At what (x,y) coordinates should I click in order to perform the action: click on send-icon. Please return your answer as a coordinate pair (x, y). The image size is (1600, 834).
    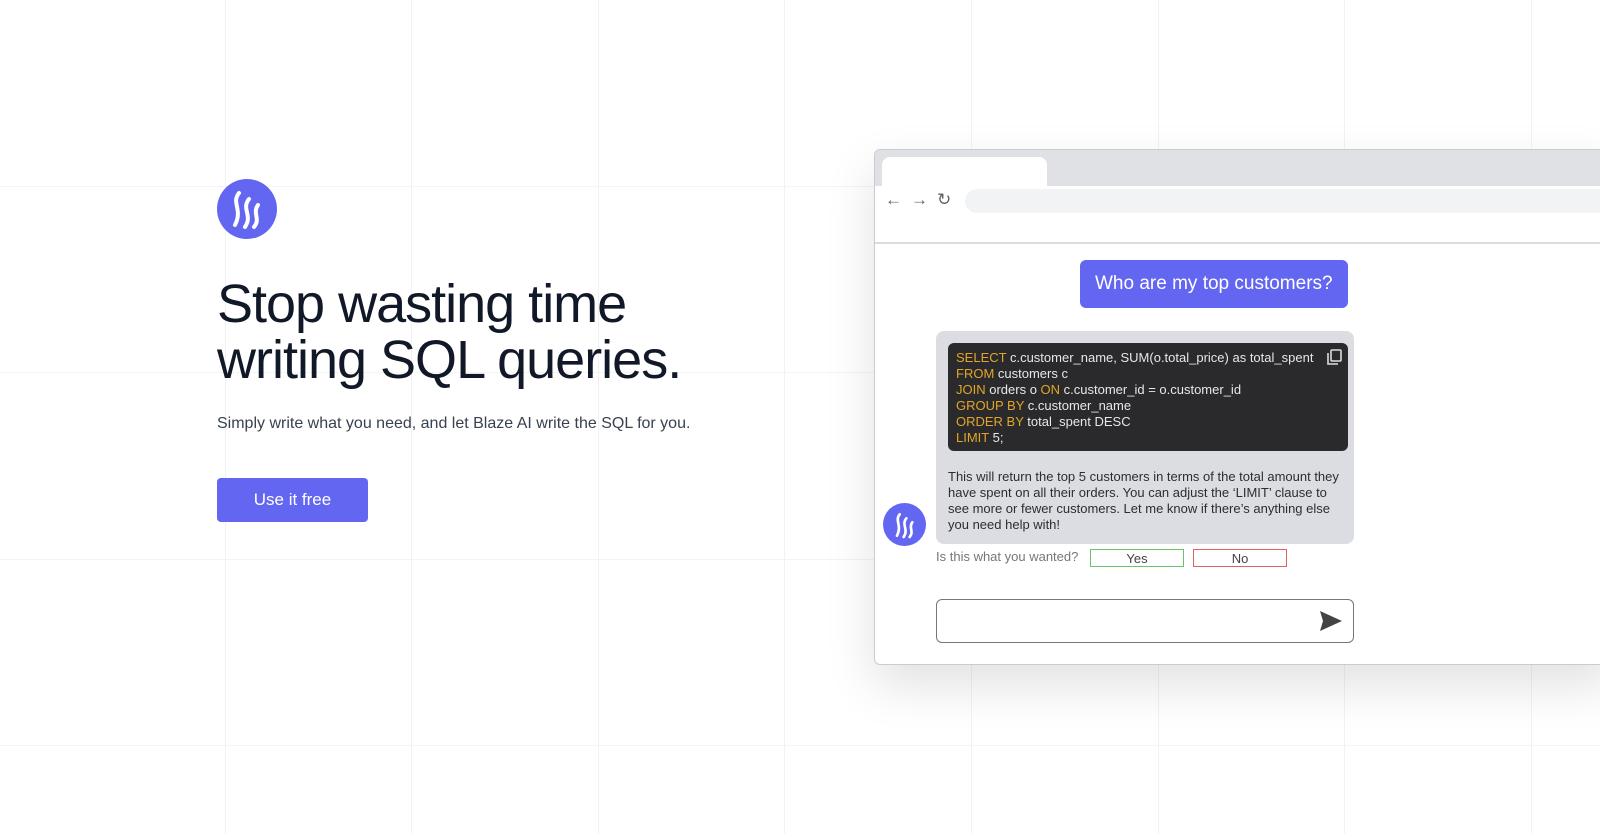
    Looking at the image, I should click on (1331, 621).